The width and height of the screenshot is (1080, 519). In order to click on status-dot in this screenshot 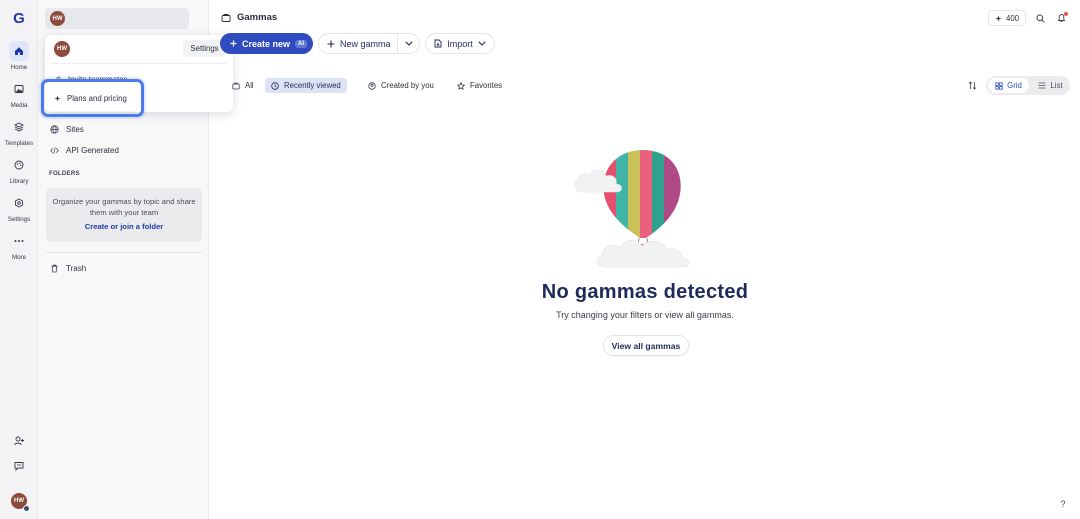, I will do `click(26, 508)`.